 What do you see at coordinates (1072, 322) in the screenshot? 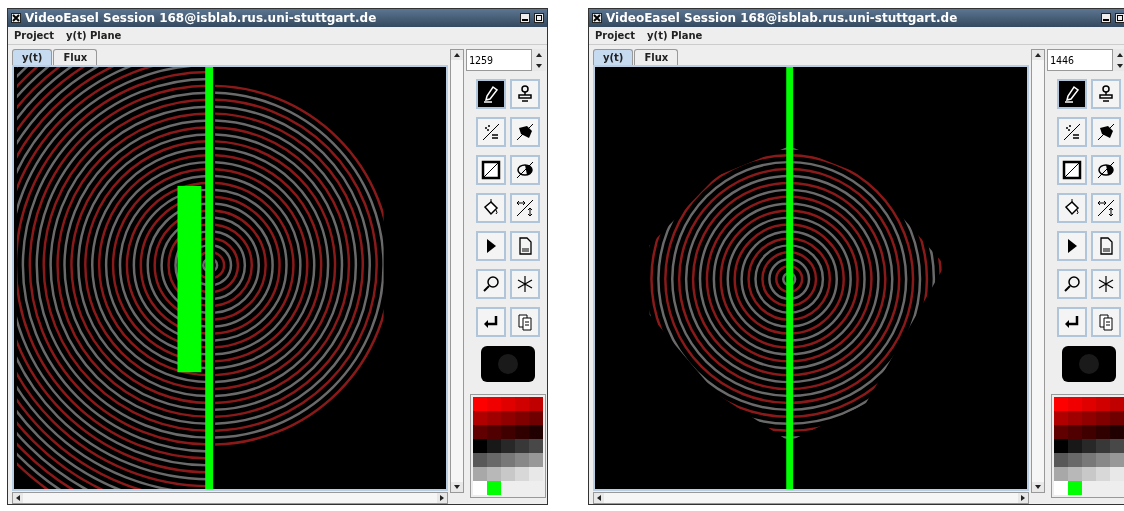
I see `undo-tool-button` at bounding box center [1072, 322].